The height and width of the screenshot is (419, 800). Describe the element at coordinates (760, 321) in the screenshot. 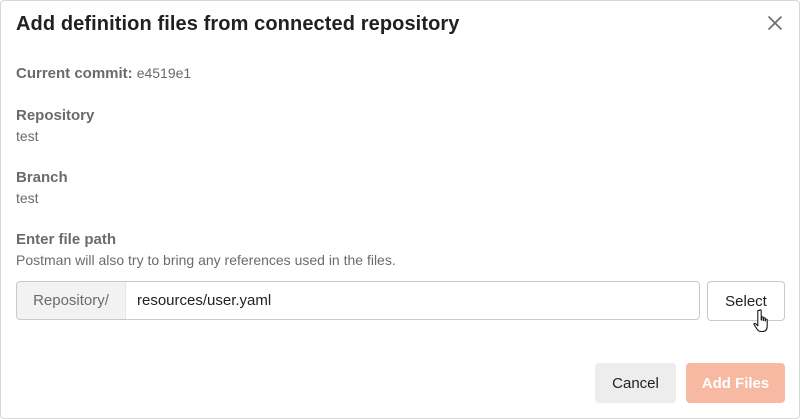

I see `hand-pointer-icon` at that location.